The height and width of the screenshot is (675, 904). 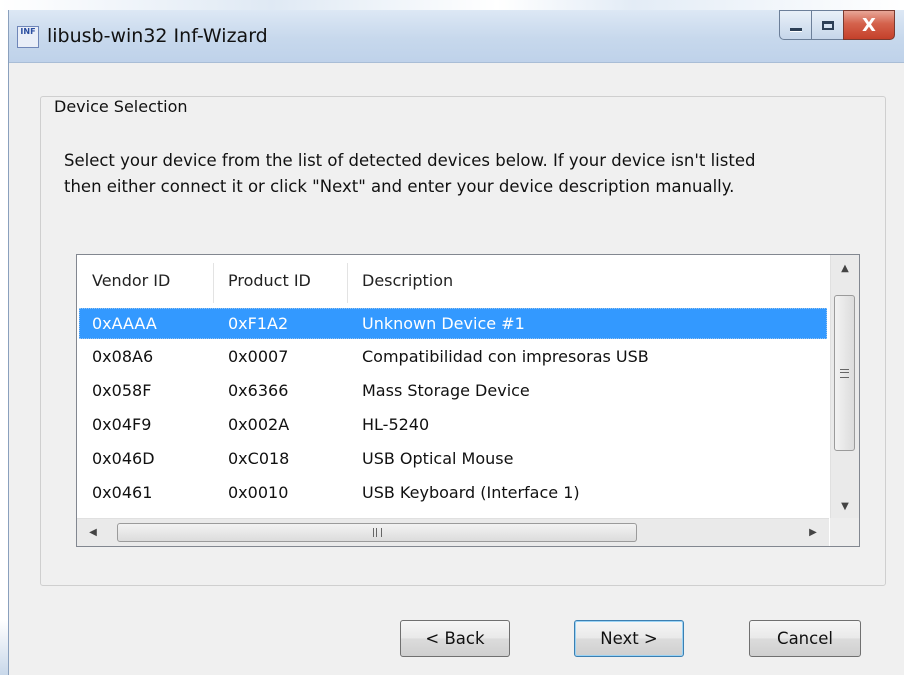 I want to click on scroll-left-icon: ◀, so click(x=93, y=532).